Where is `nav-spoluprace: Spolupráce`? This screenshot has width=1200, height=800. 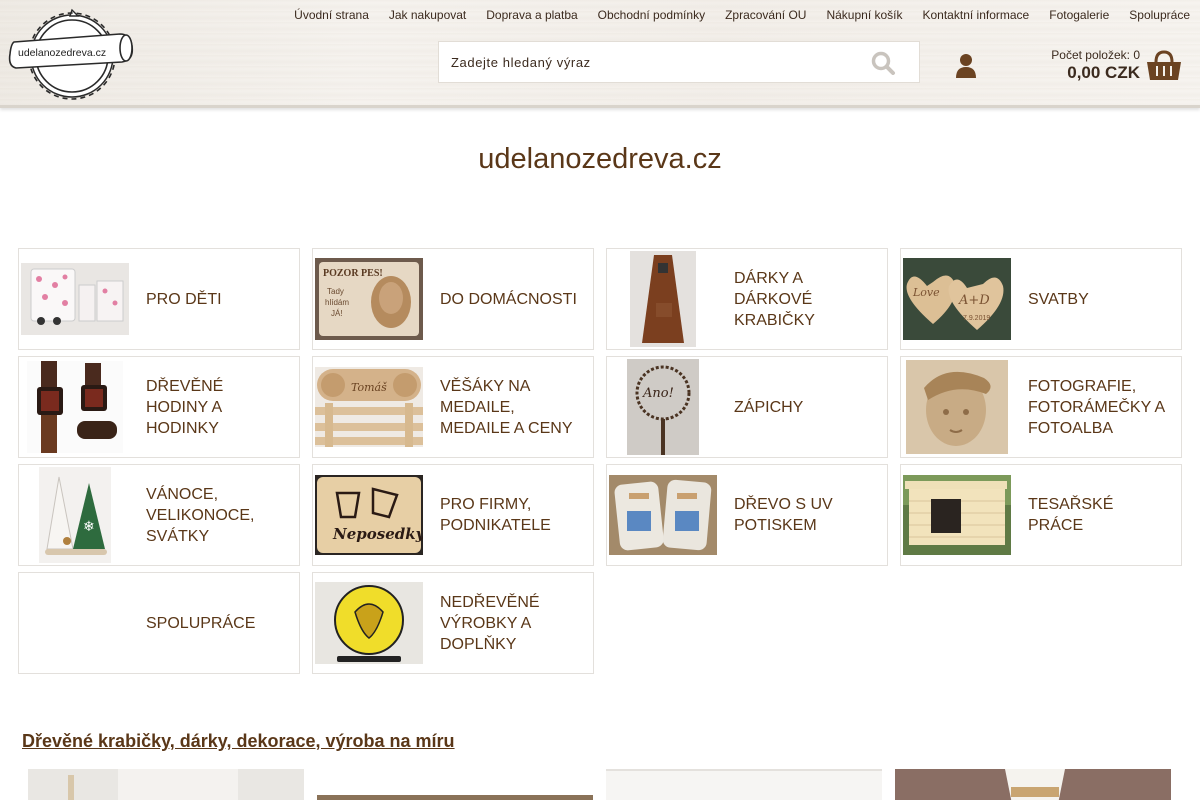
nav-spoluprace: Spolupráce is located at coordinates (1154, 15).